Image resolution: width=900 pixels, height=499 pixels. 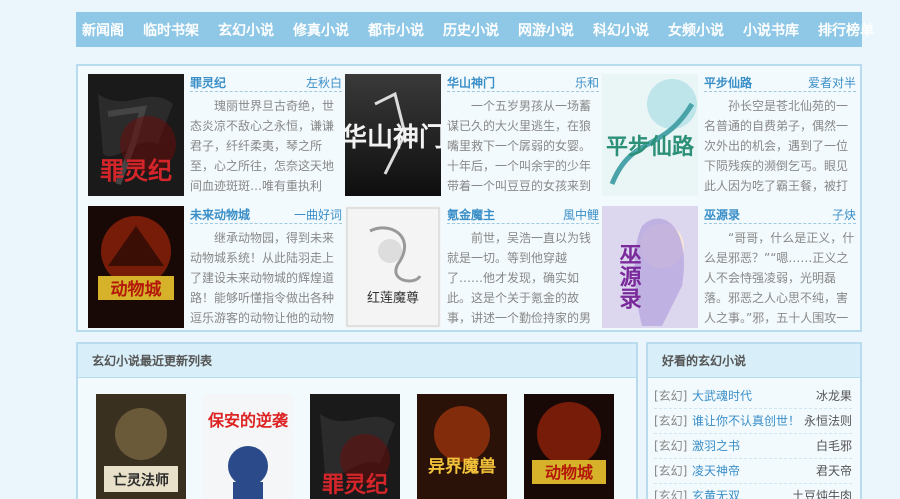 I want to click on book-title-link: 激羽之书, so click(x=754, y=446).